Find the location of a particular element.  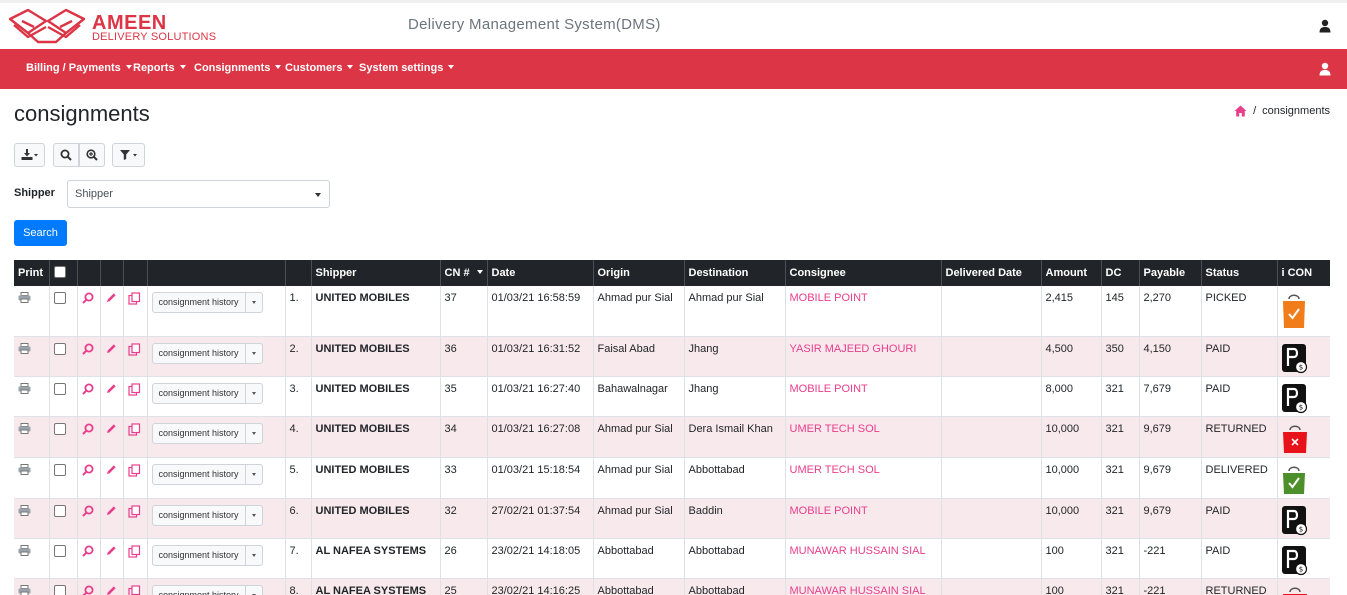

row-index: 5. is located at coordinates (297, 478).